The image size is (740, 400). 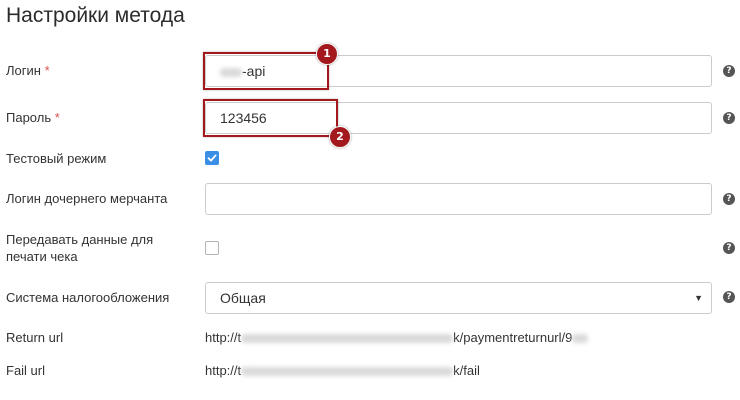 I want to click on return-url-suffix: k/paymentreturnurl/9, so click(x=513, y=337).